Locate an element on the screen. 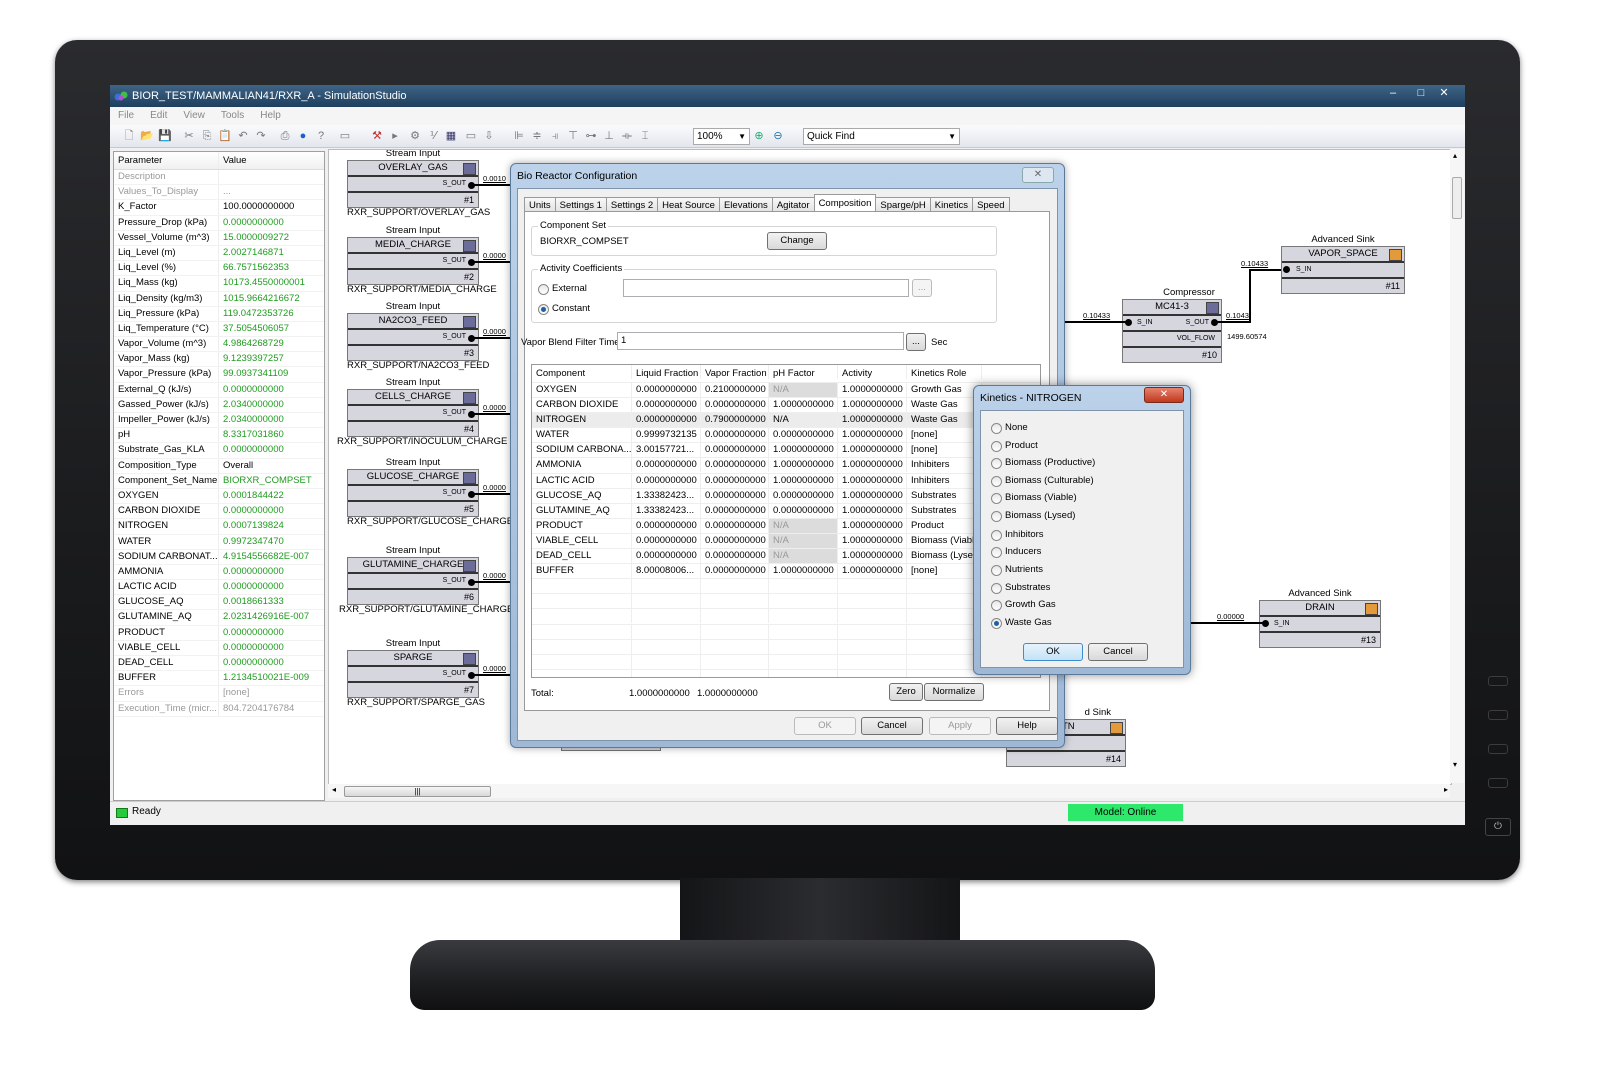 The image size is (1617, 1080). normalize-button: Normalize is located at coordinates (954, 692).